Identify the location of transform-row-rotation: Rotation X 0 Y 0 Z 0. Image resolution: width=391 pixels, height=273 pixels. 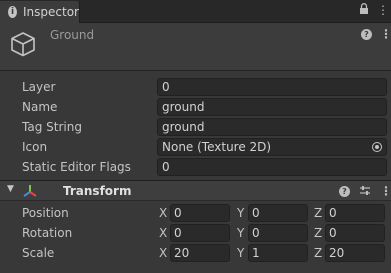
(195, 233).